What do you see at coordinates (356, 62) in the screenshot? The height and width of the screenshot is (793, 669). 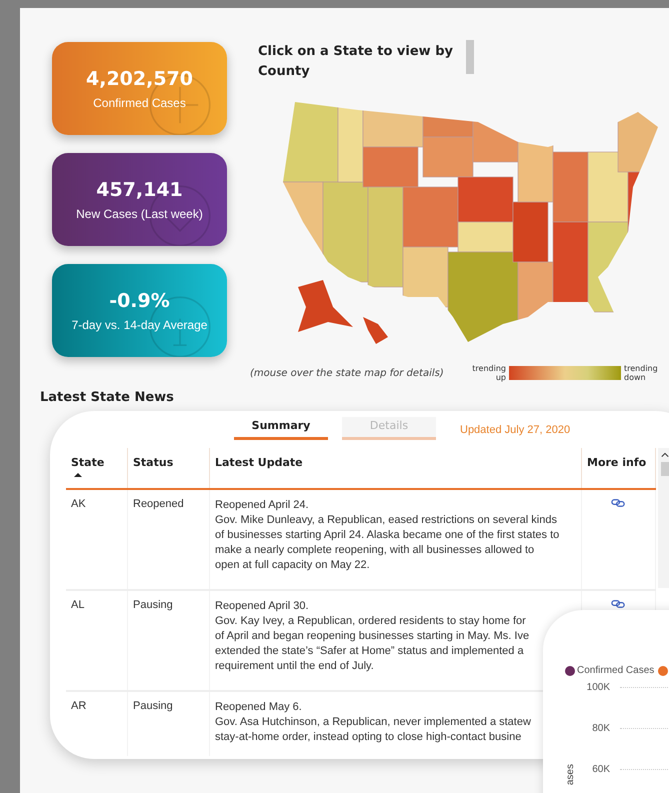 I see `map-title: Click on a State to view by County` at bounding box center [356, 62].